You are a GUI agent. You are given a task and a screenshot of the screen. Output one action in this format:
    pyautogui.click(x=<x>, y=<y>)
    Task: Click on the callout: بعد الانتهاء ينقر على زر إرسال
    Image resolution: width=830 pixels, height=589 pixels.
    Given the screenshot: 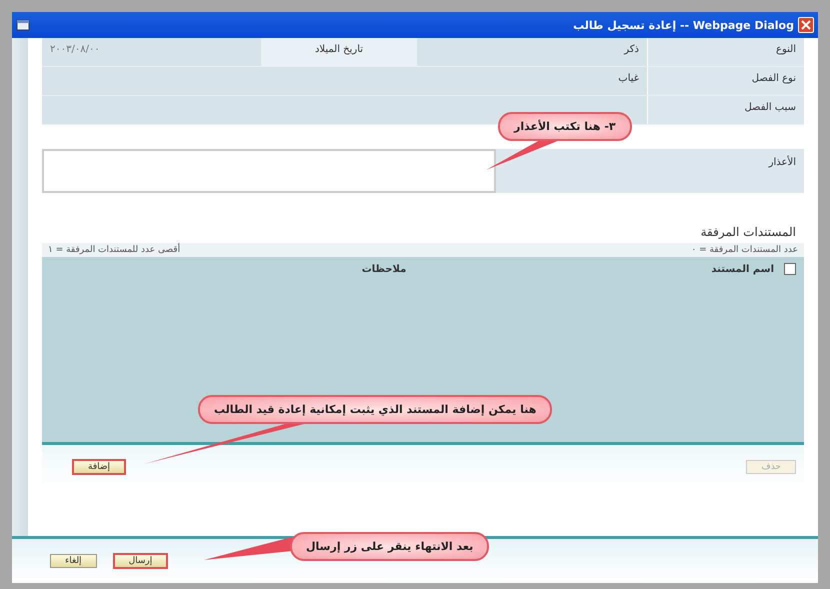 What is the action you would take?
    pyautogui.click(x=390, y=546)
    